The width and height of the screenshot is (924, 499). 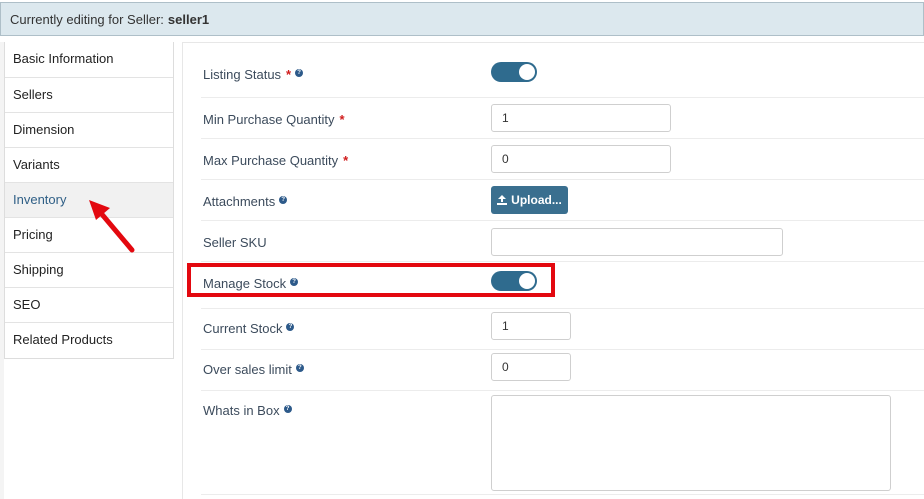 I want to click on toggle-knob, so click(x=527, y=72).